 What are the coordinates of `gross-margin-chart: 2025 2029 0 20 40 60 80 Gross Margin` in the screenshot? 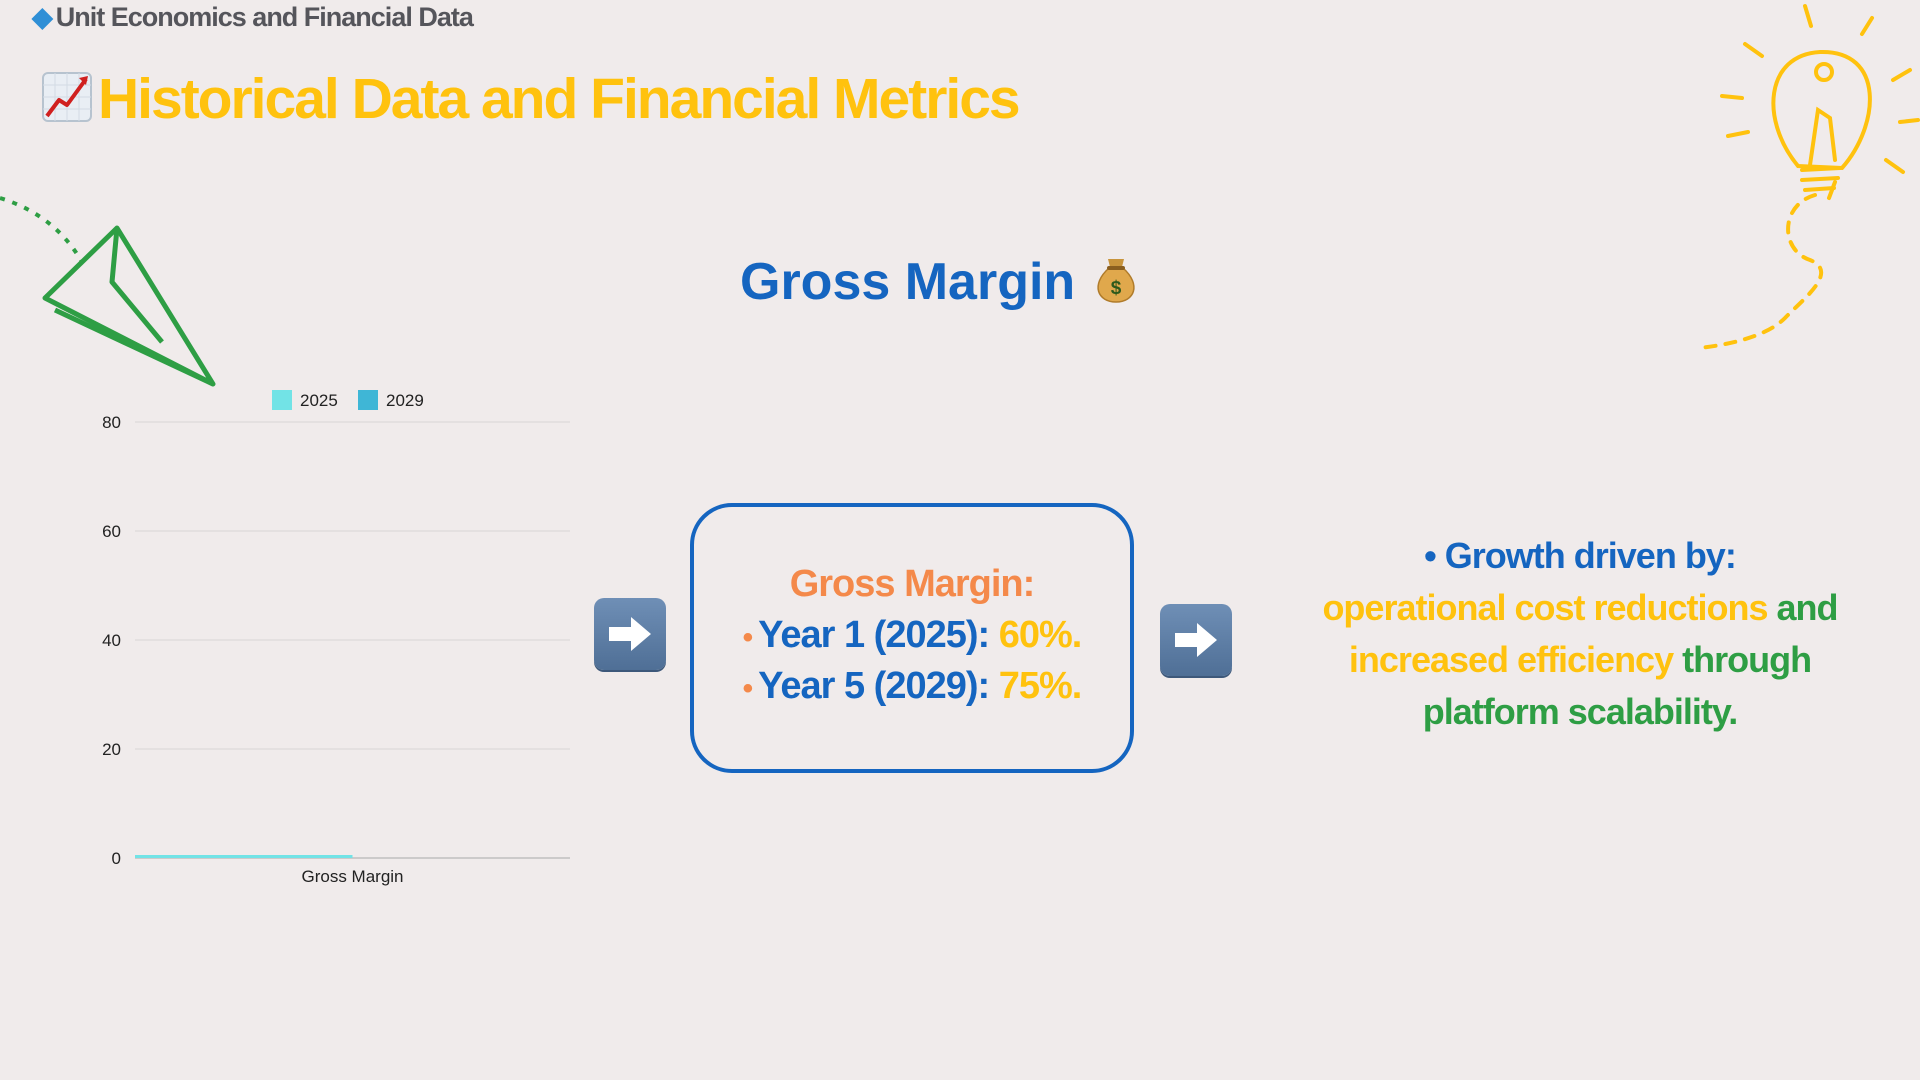 It's located at (336, 638).